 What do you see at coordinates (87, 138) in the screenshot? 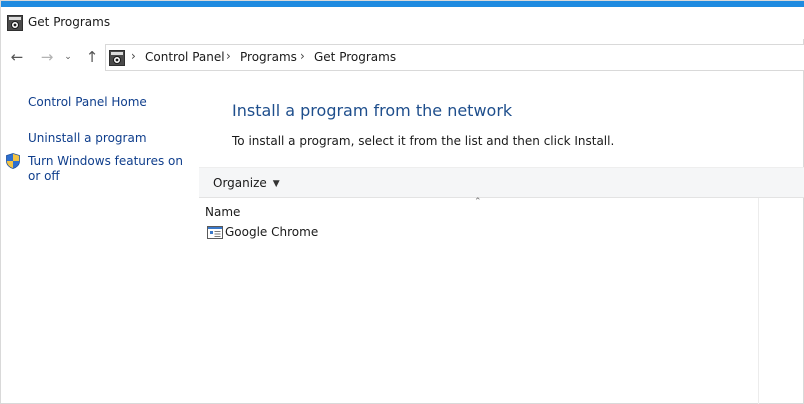
I see `uninstall-program-link: Uninstall a program` at bounding box center [87, 138].